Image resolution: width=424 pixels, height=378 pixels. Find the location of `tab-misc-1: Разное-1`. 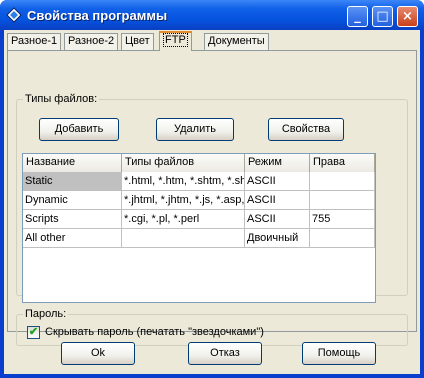

tab-misc-1: Разное-1 is located at coordinates (34, 41).